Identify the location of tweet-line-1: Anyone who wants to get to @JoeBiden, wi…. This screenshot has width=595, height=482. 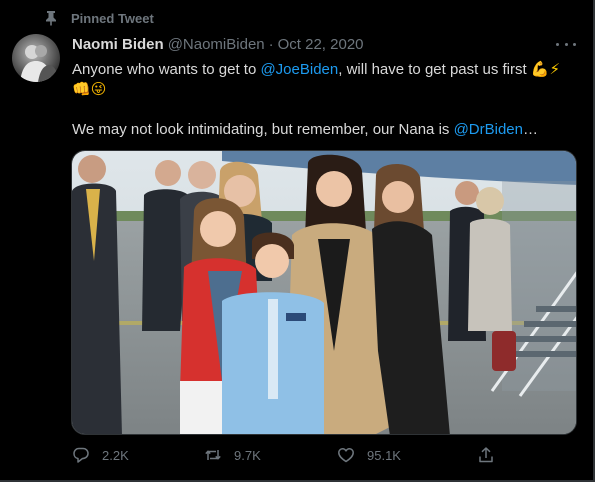
(327, 70).